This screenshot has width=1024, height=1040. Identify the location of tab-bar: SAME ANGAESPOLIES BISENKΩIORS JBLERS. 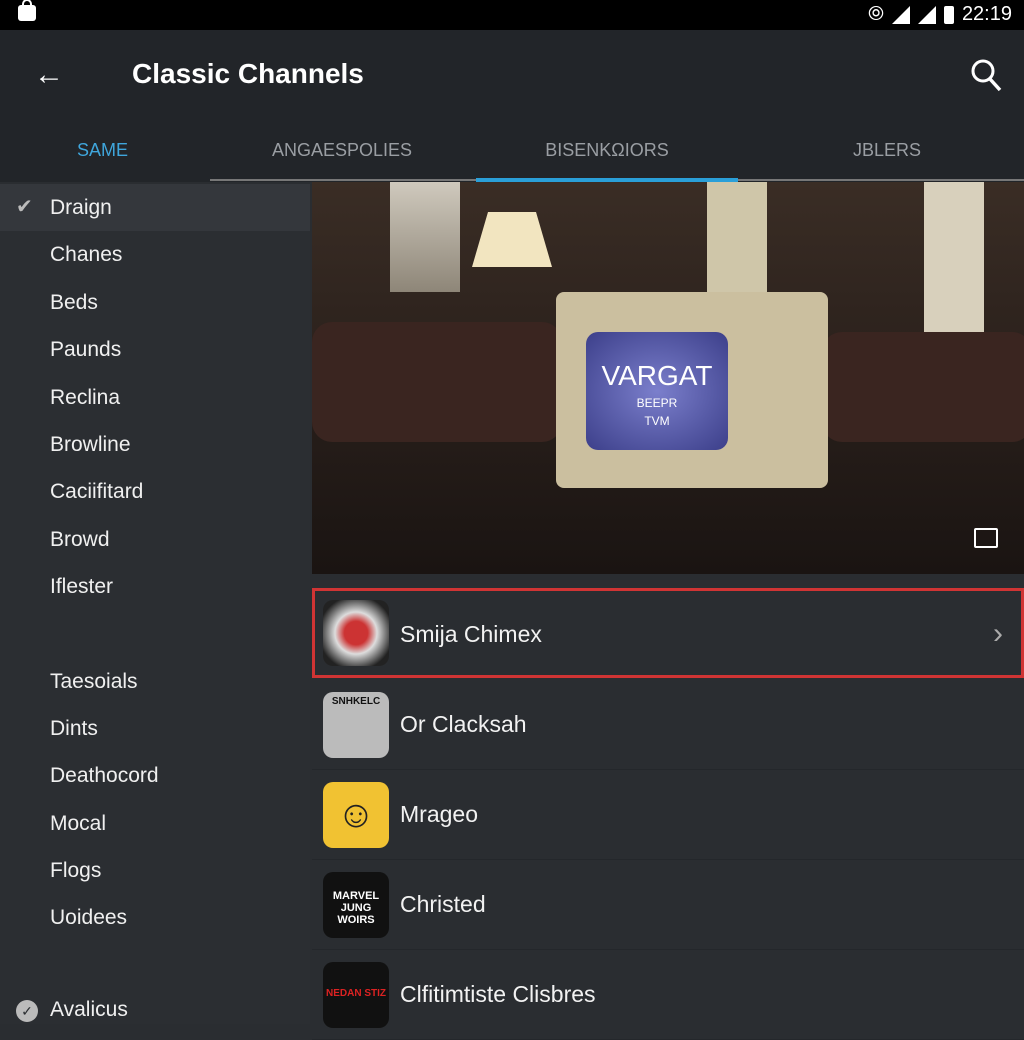
(512, 151).